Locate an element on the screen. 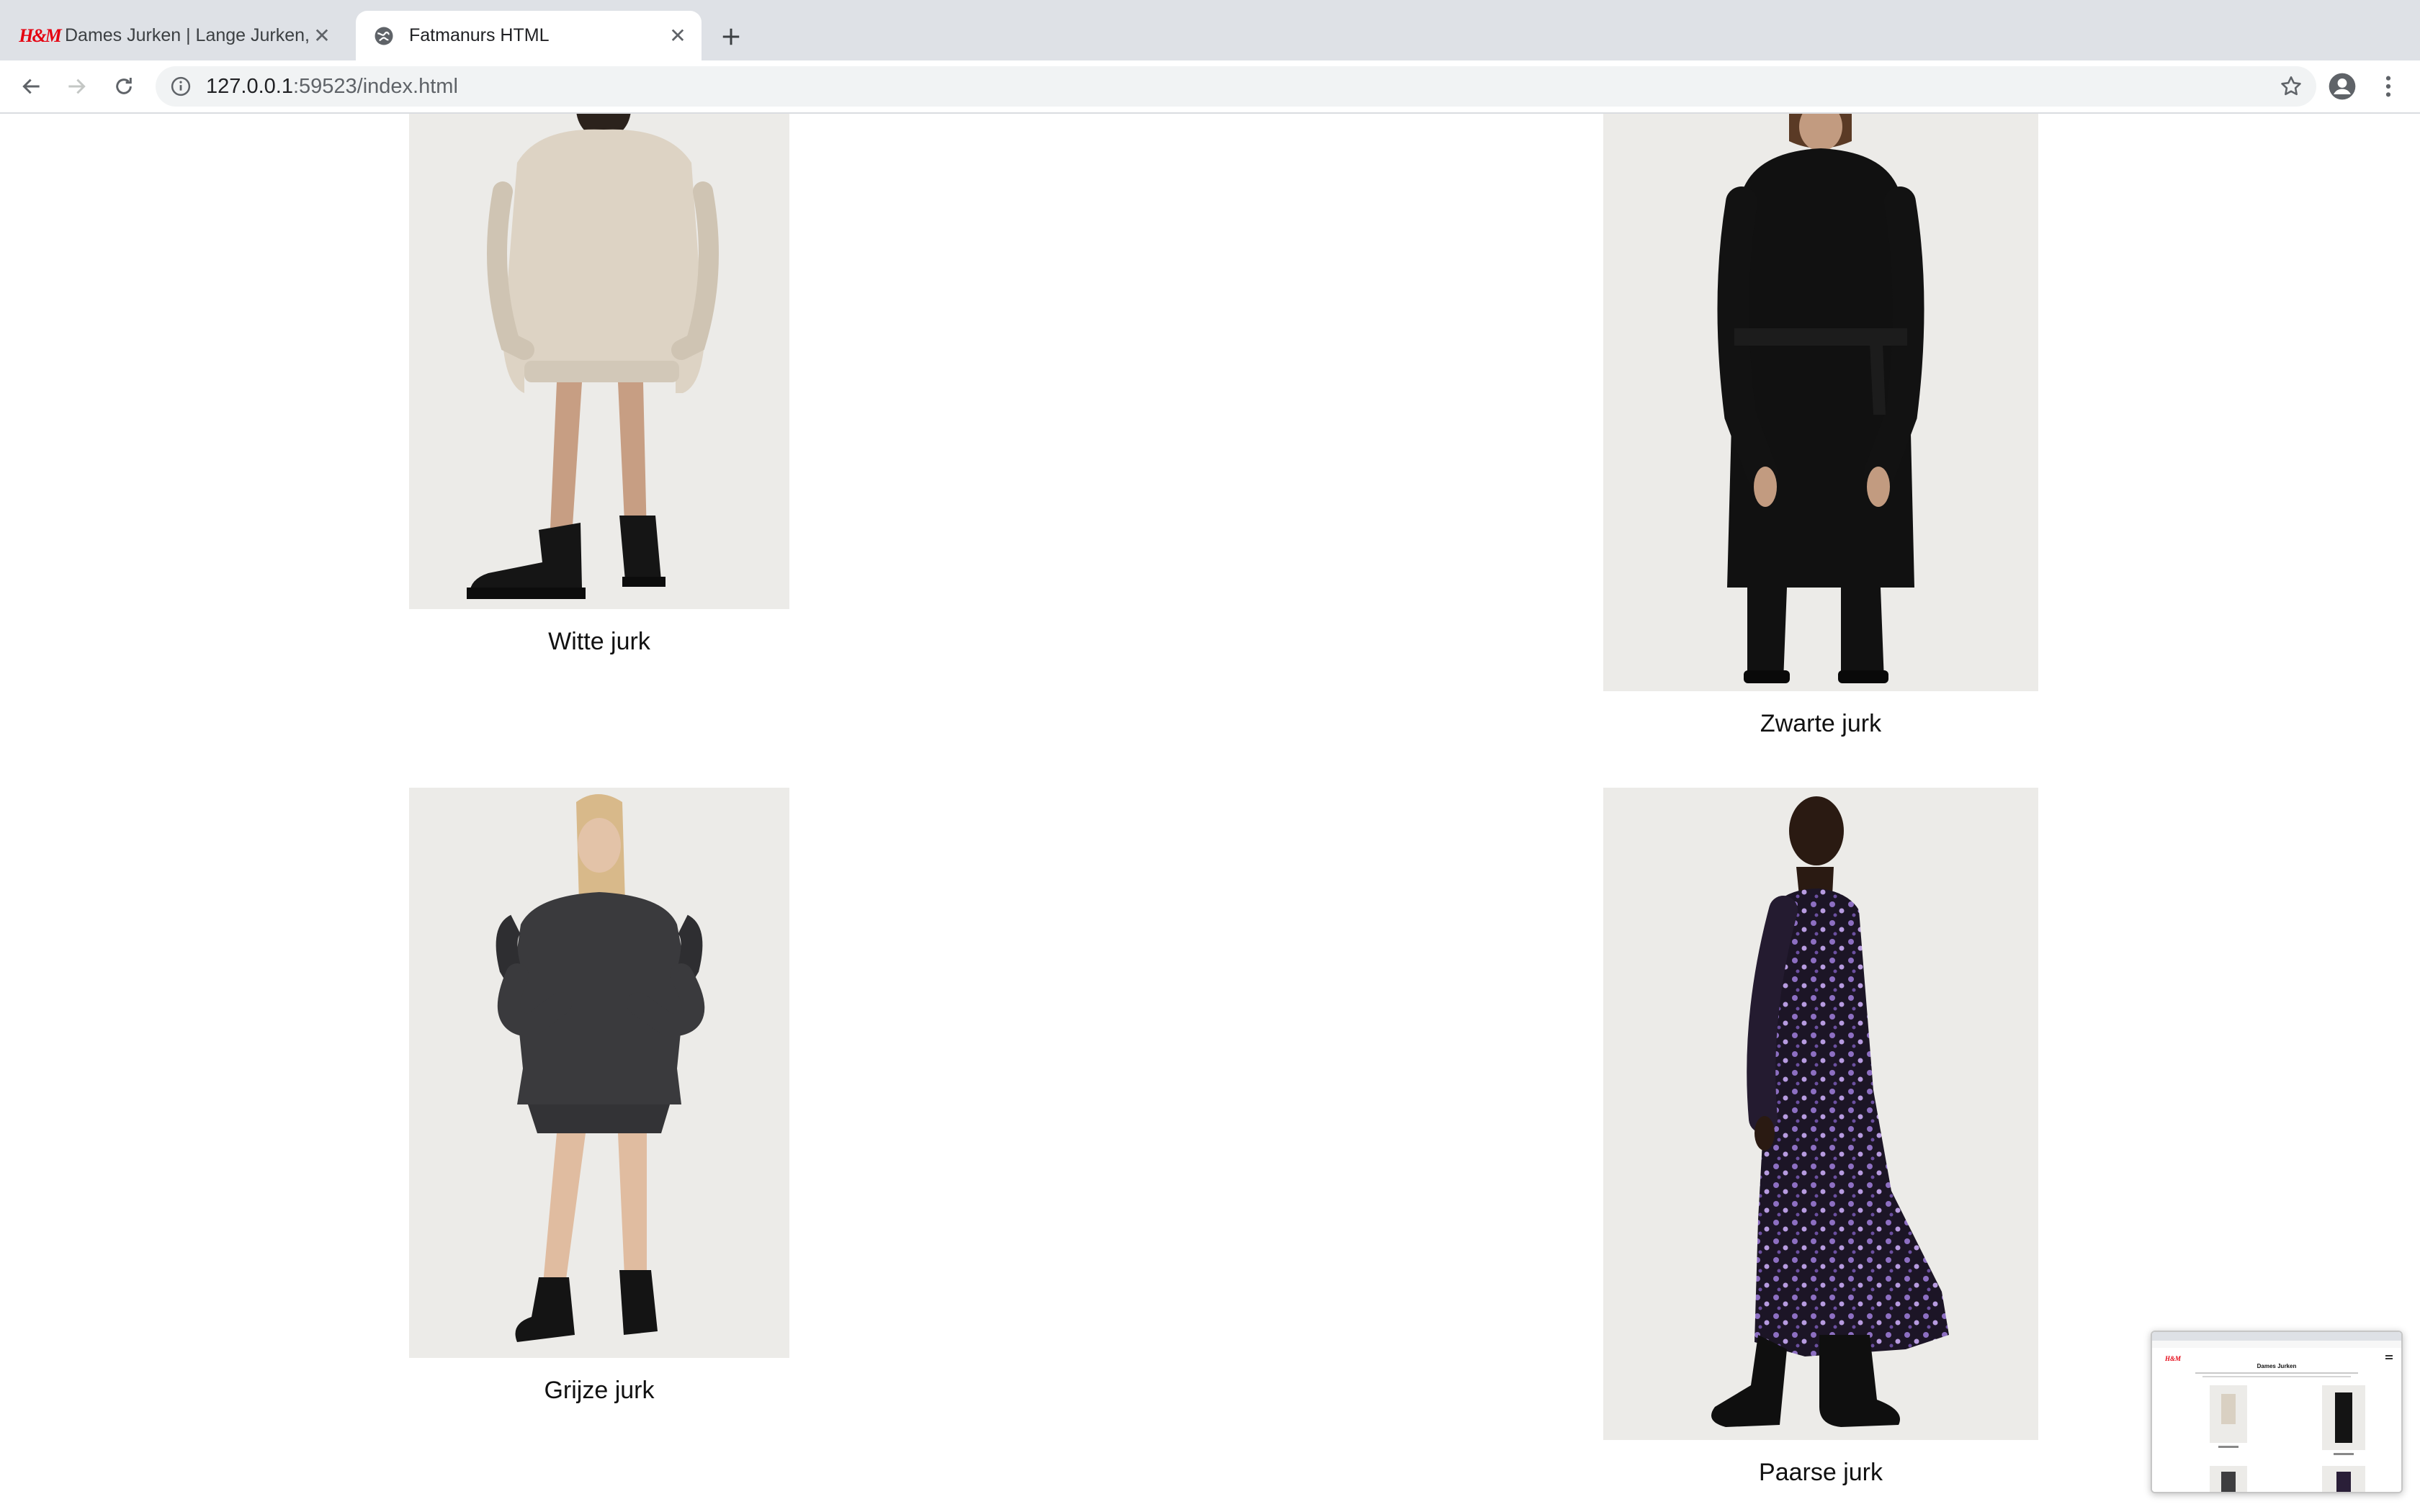 The image size is (2420, 1512). url-text: 127.0.0.1:59523/index.html is located at coordinates (332, 86).